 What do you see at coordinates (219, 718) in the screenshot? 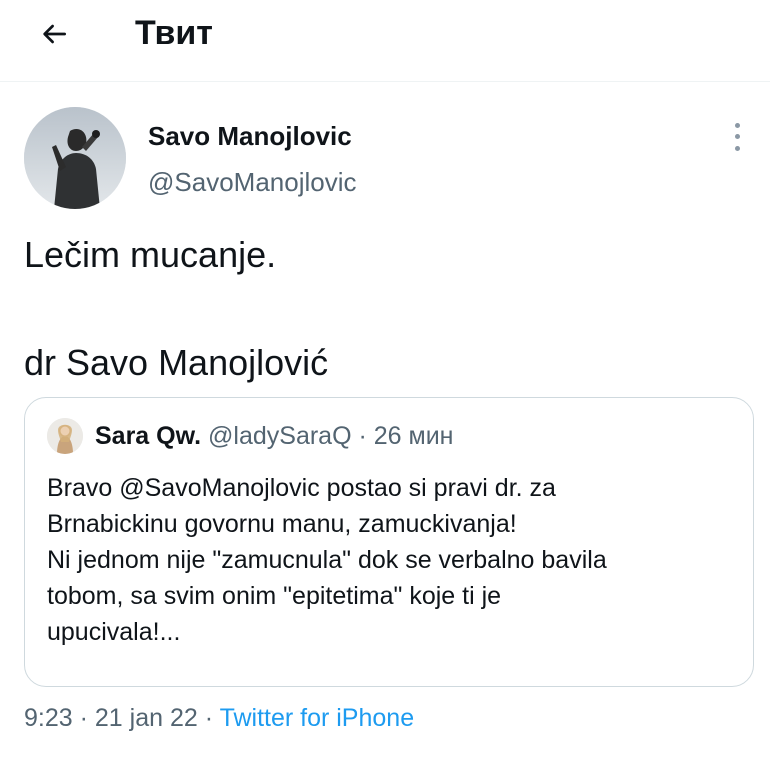
I see `tweet-meta: 9:23 · 21 jan 22 · Twitter for iPhone` at bounding box center [219, 718].